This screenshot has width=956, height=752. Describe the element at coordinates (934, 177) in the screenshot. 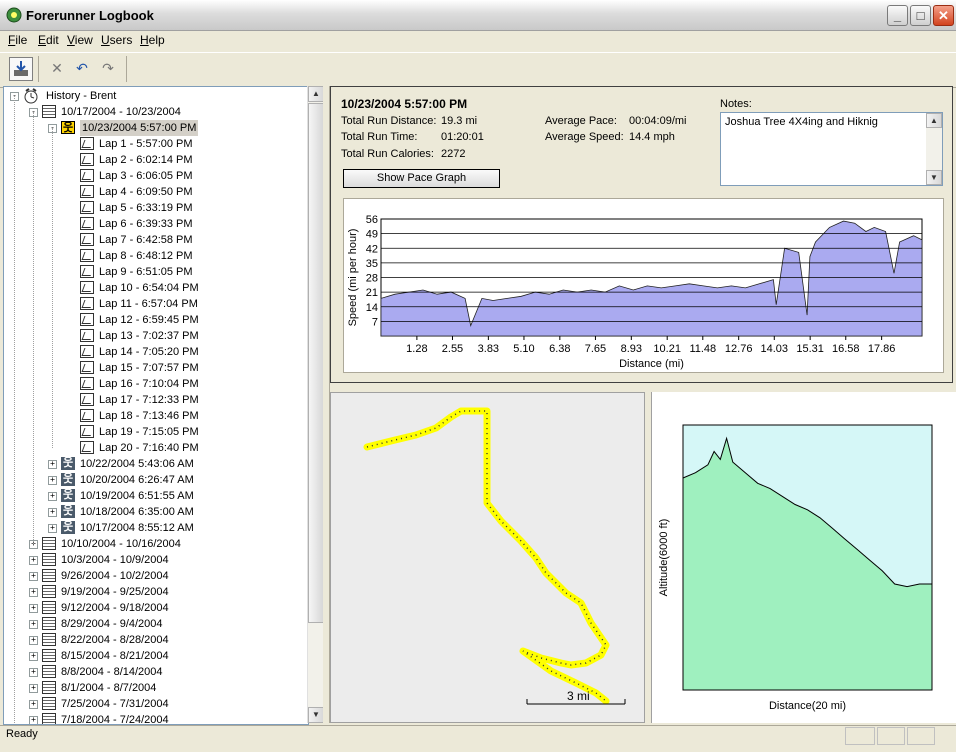

I see `notes-scroll-down: ▼` at that location.